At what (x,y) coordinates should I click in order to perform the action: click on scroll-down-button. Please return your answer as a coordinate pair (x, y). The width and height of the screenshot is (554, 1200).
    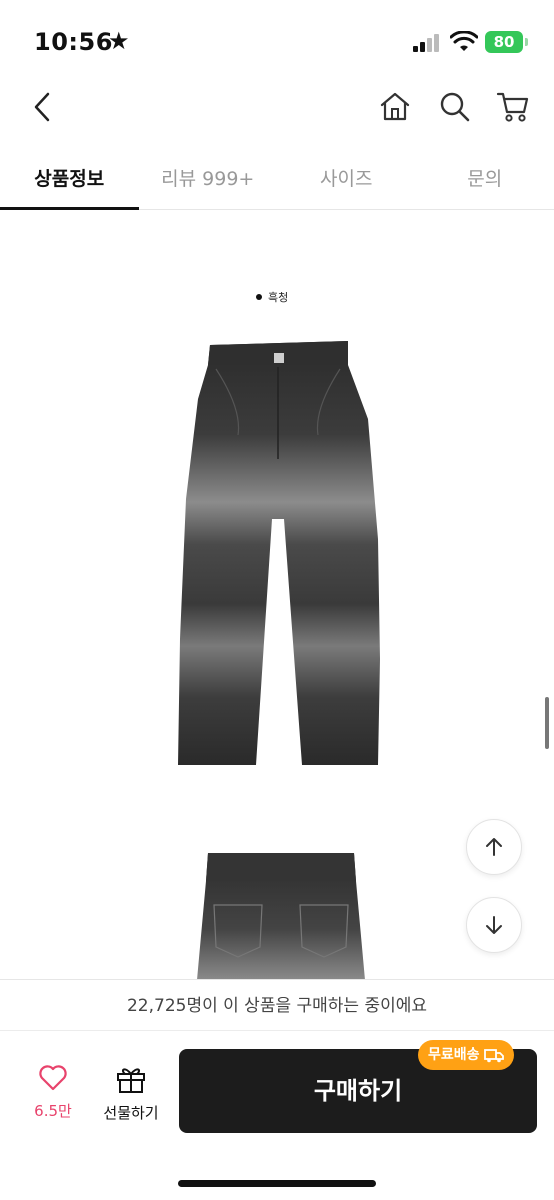
    Looking at the image, I should click on (494, 925).